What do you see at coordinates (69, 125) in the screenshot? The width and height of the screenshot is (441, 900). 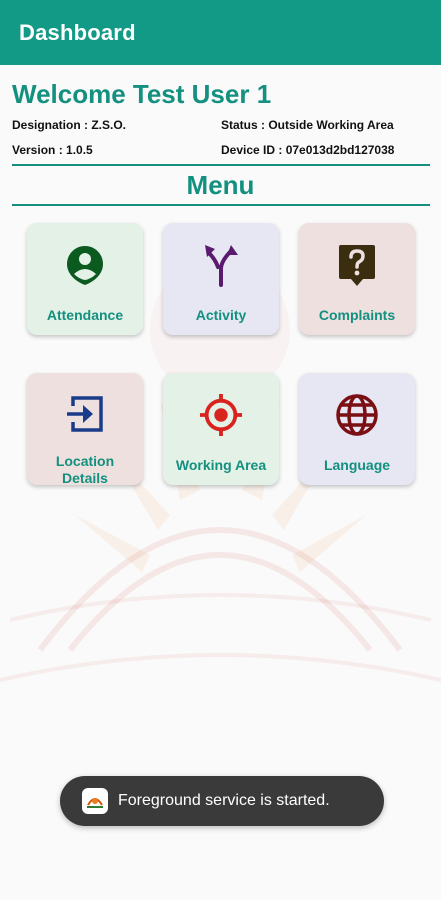 I see `designation-text: Designation : Z.S.O.` at bounding box center [69, 125].